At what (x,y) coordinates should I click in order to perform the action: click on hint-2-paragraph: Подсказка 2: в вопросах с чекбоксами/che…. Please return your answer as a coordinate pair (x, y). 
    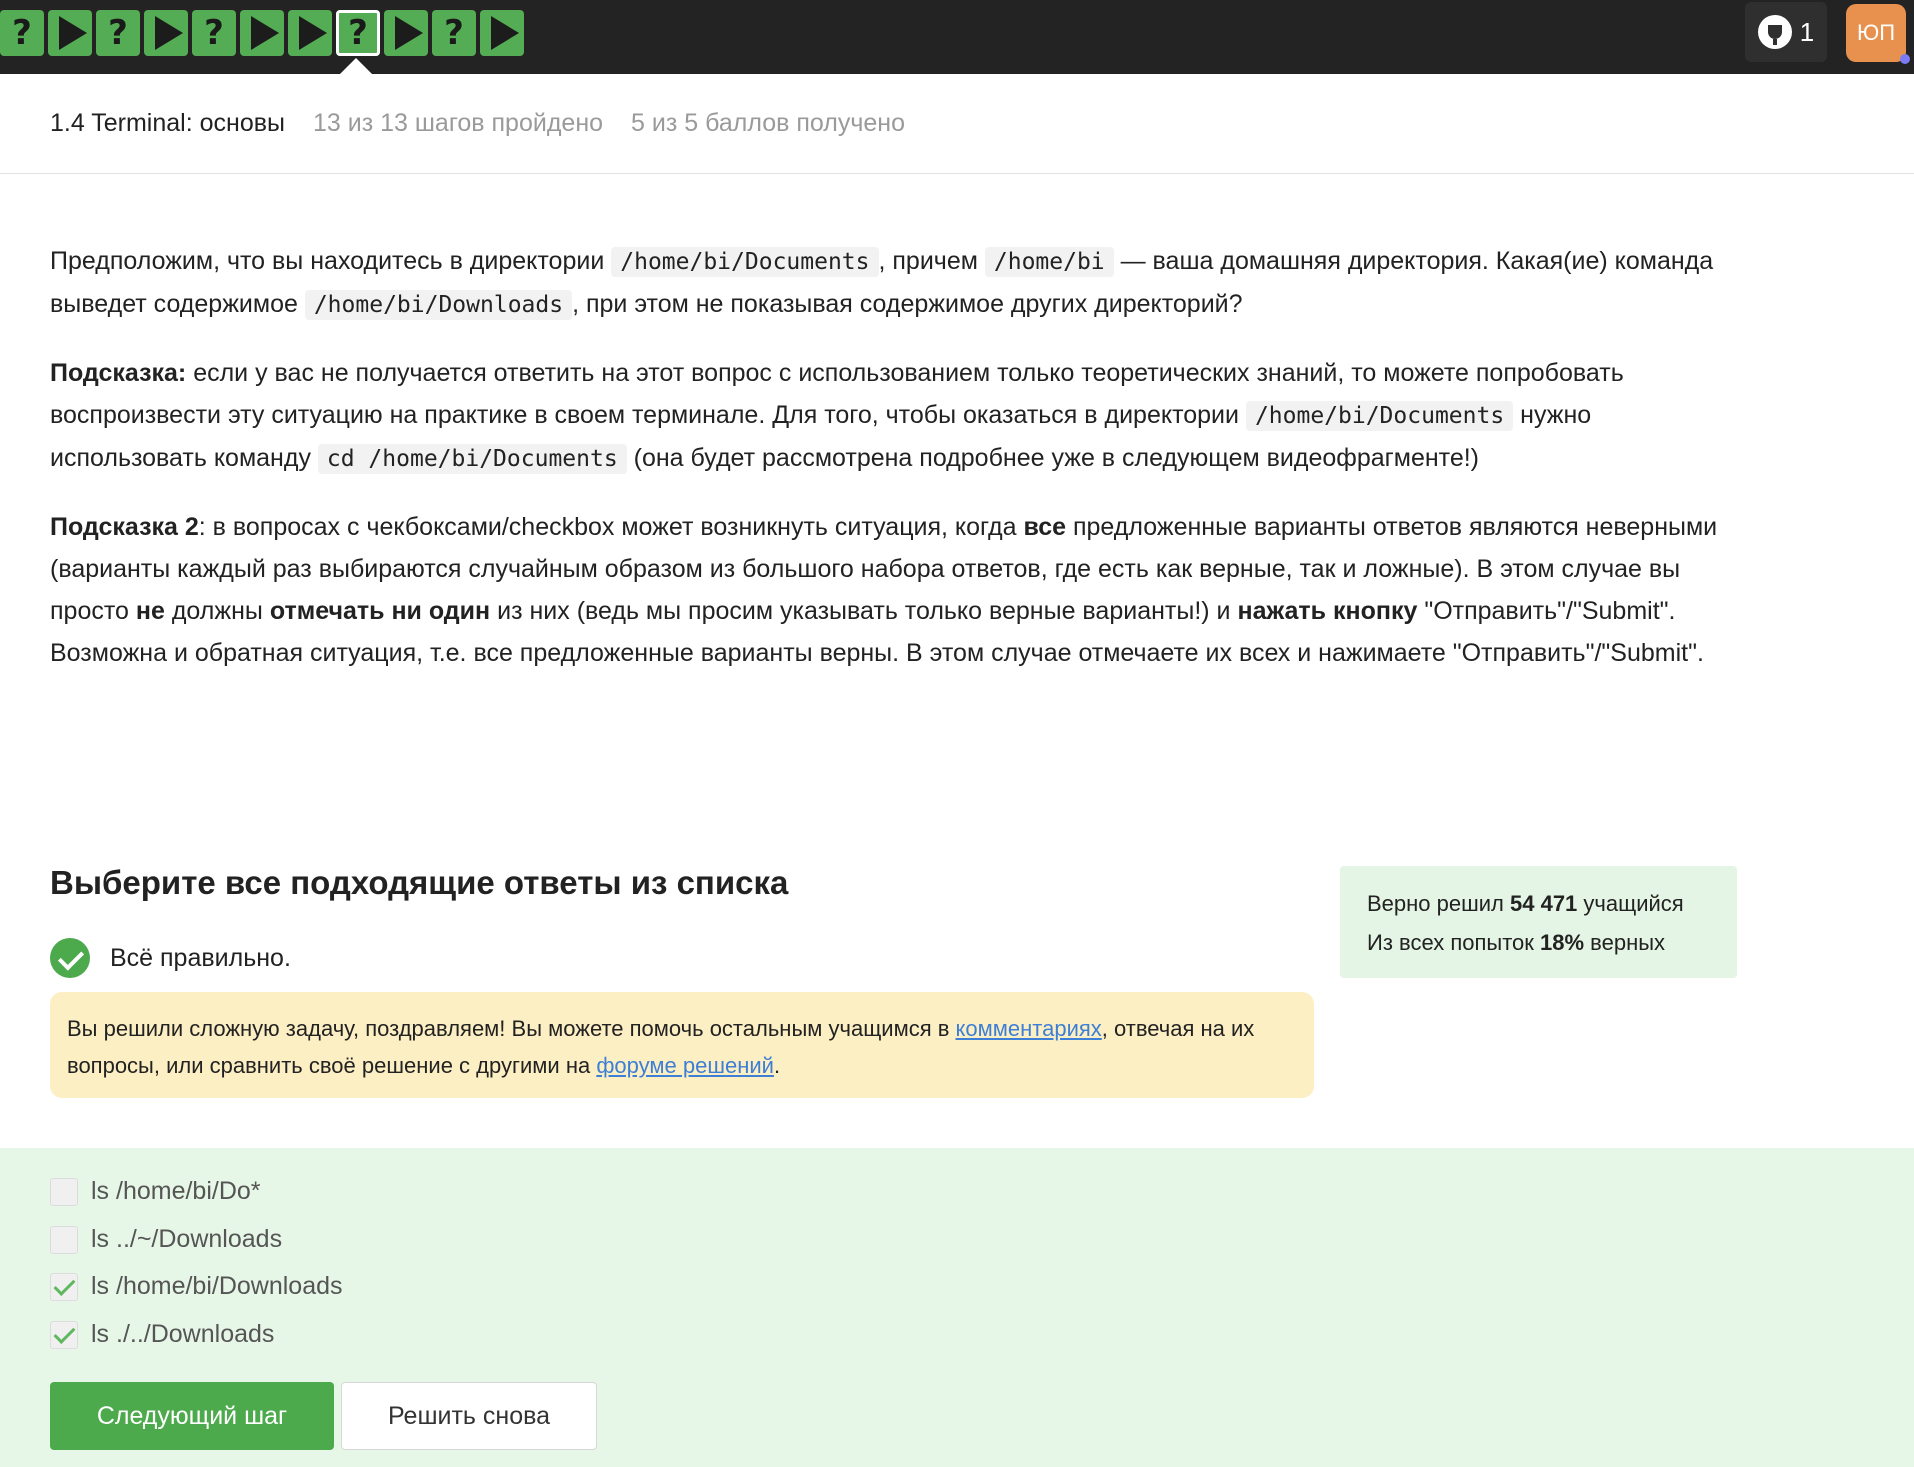
    Looking at the image, I should click on (884, 590).